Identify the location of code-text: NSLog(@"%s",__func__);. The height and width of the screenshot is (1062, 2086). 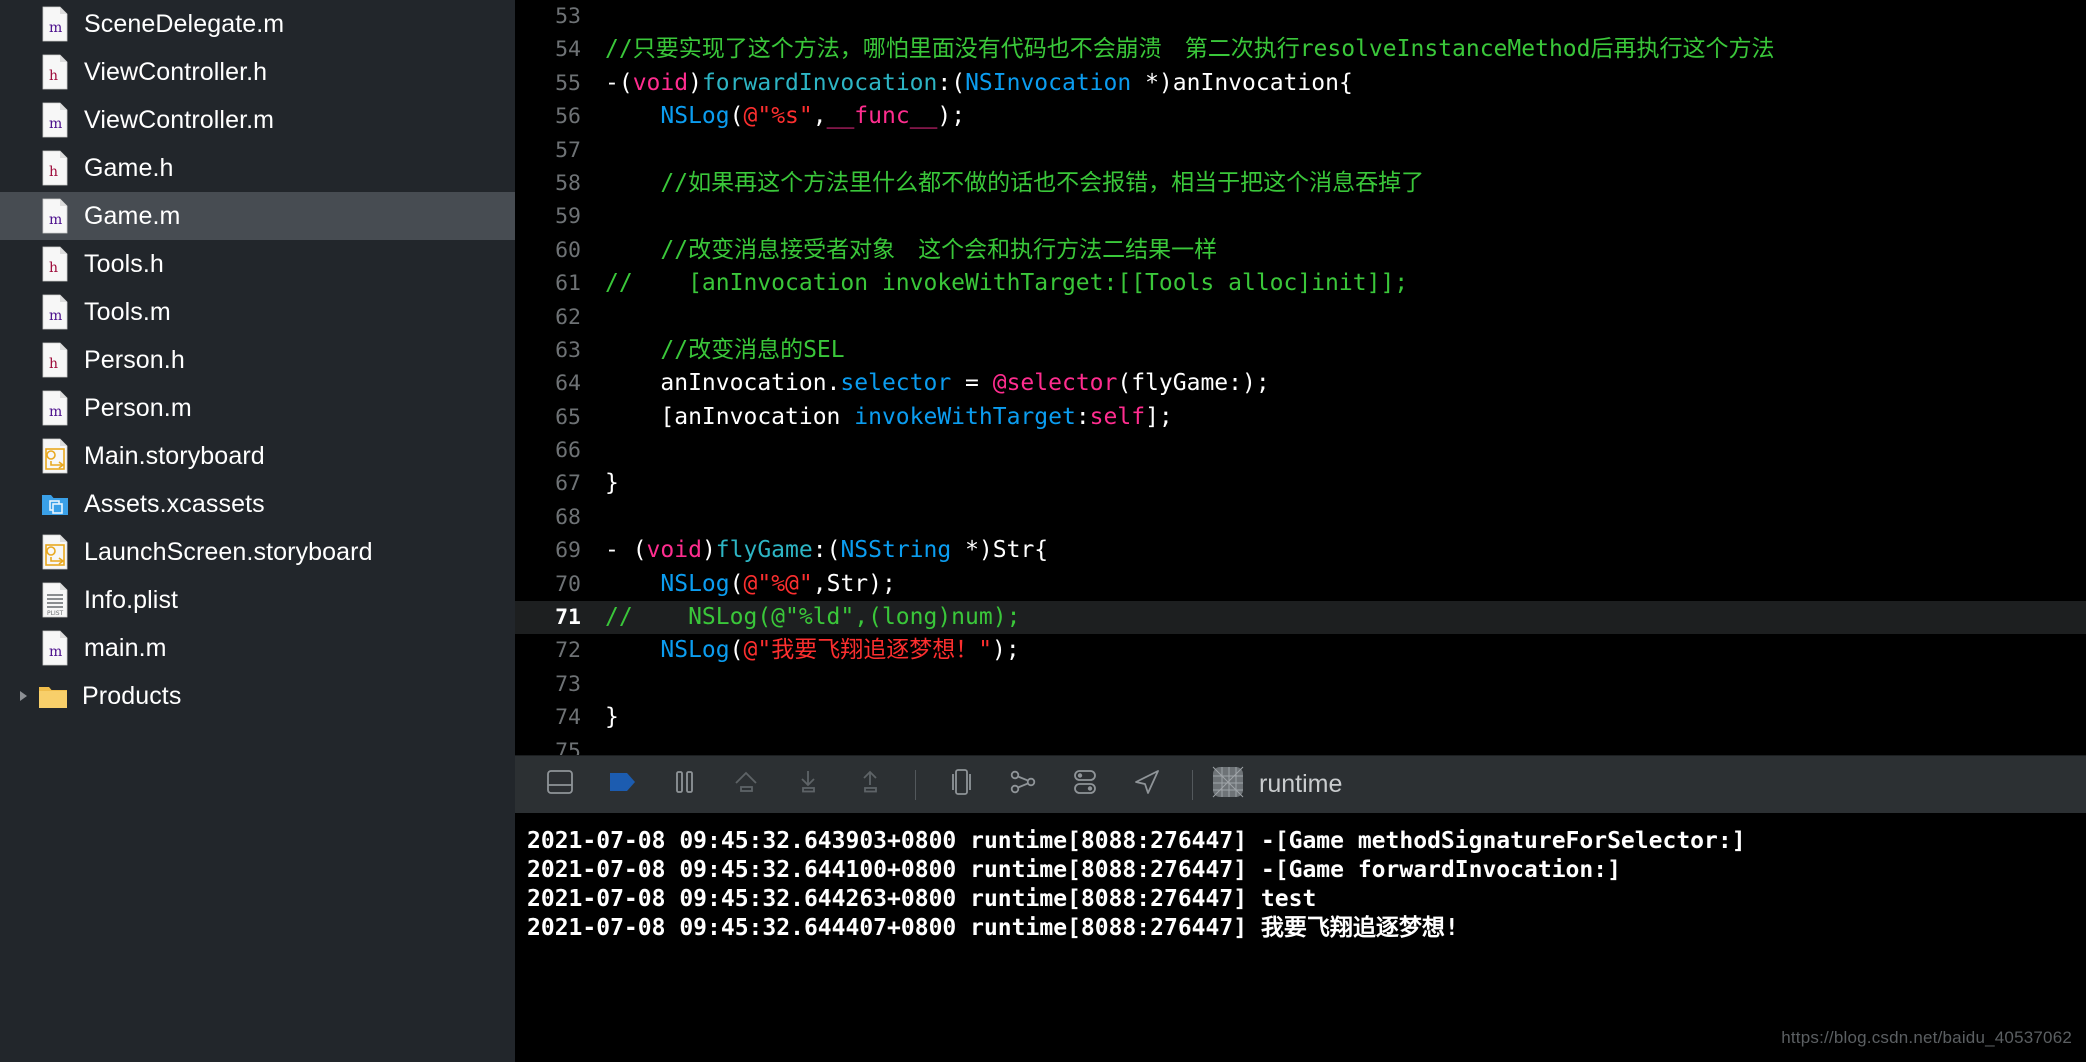
(779, 116).